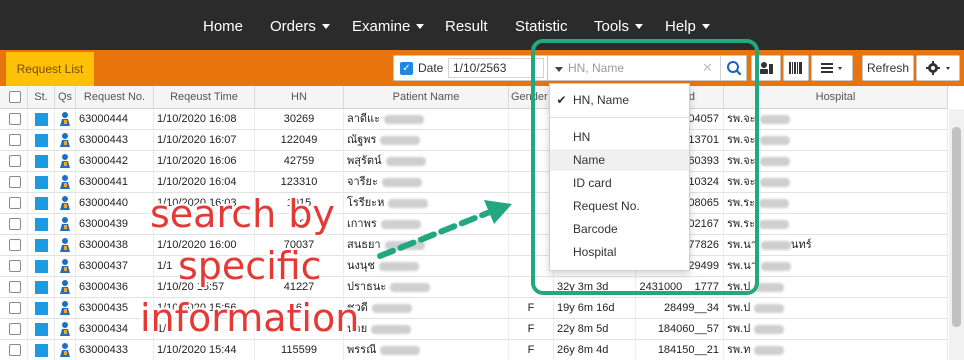 The height and width of the screenshot is (360, 964). I want to click on vertical-scrollbar, so click(956, 234).